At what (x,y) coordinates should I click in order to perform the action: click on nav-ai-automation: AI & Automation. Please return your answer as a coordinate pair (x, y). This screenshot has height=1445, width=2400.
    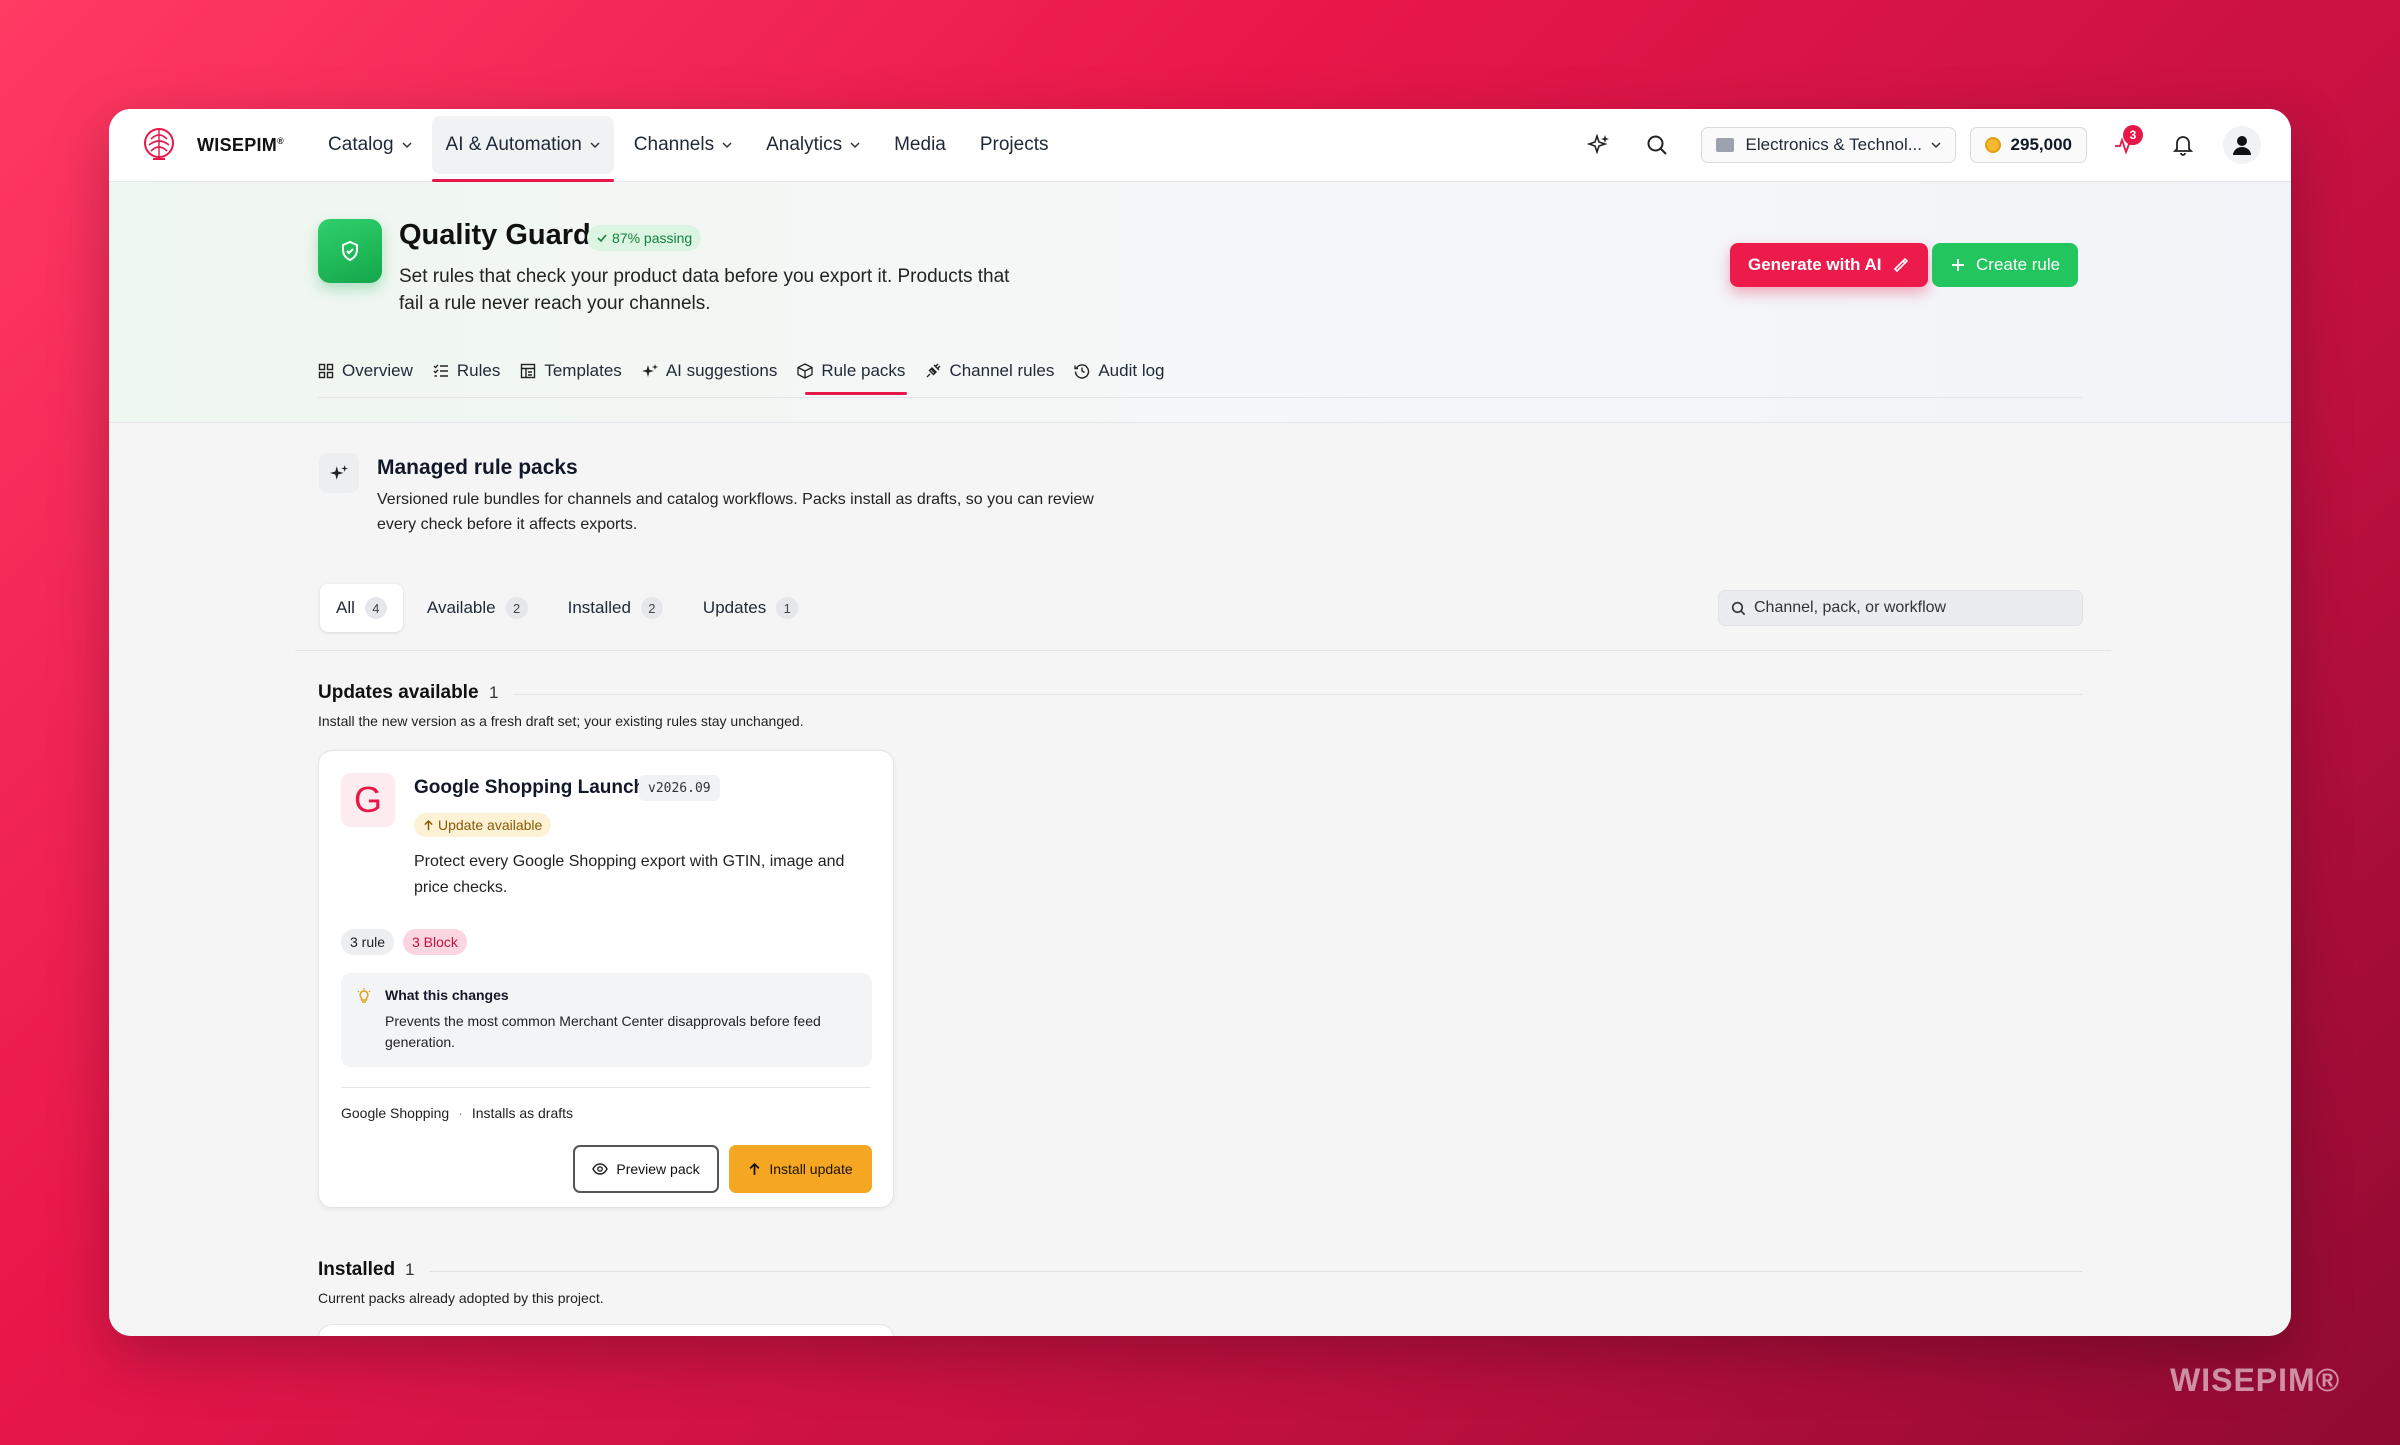
    Looking at the image, I should click on (523, 149).